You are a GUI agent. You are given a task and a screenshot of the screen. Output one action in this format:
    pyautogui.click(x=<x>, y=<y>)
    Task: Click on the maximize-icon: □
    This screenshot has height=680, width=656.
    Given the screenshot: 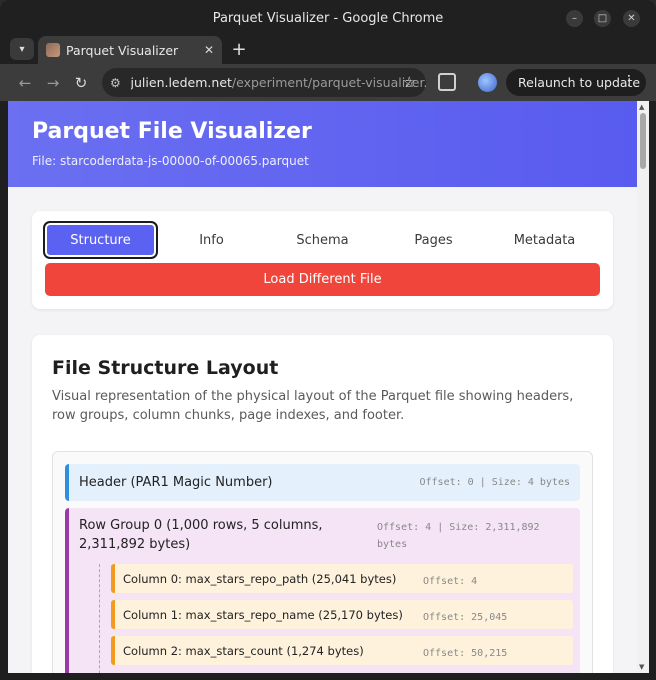 What is the action you would take?
    pyautogui.click(x=602, y=18)
    